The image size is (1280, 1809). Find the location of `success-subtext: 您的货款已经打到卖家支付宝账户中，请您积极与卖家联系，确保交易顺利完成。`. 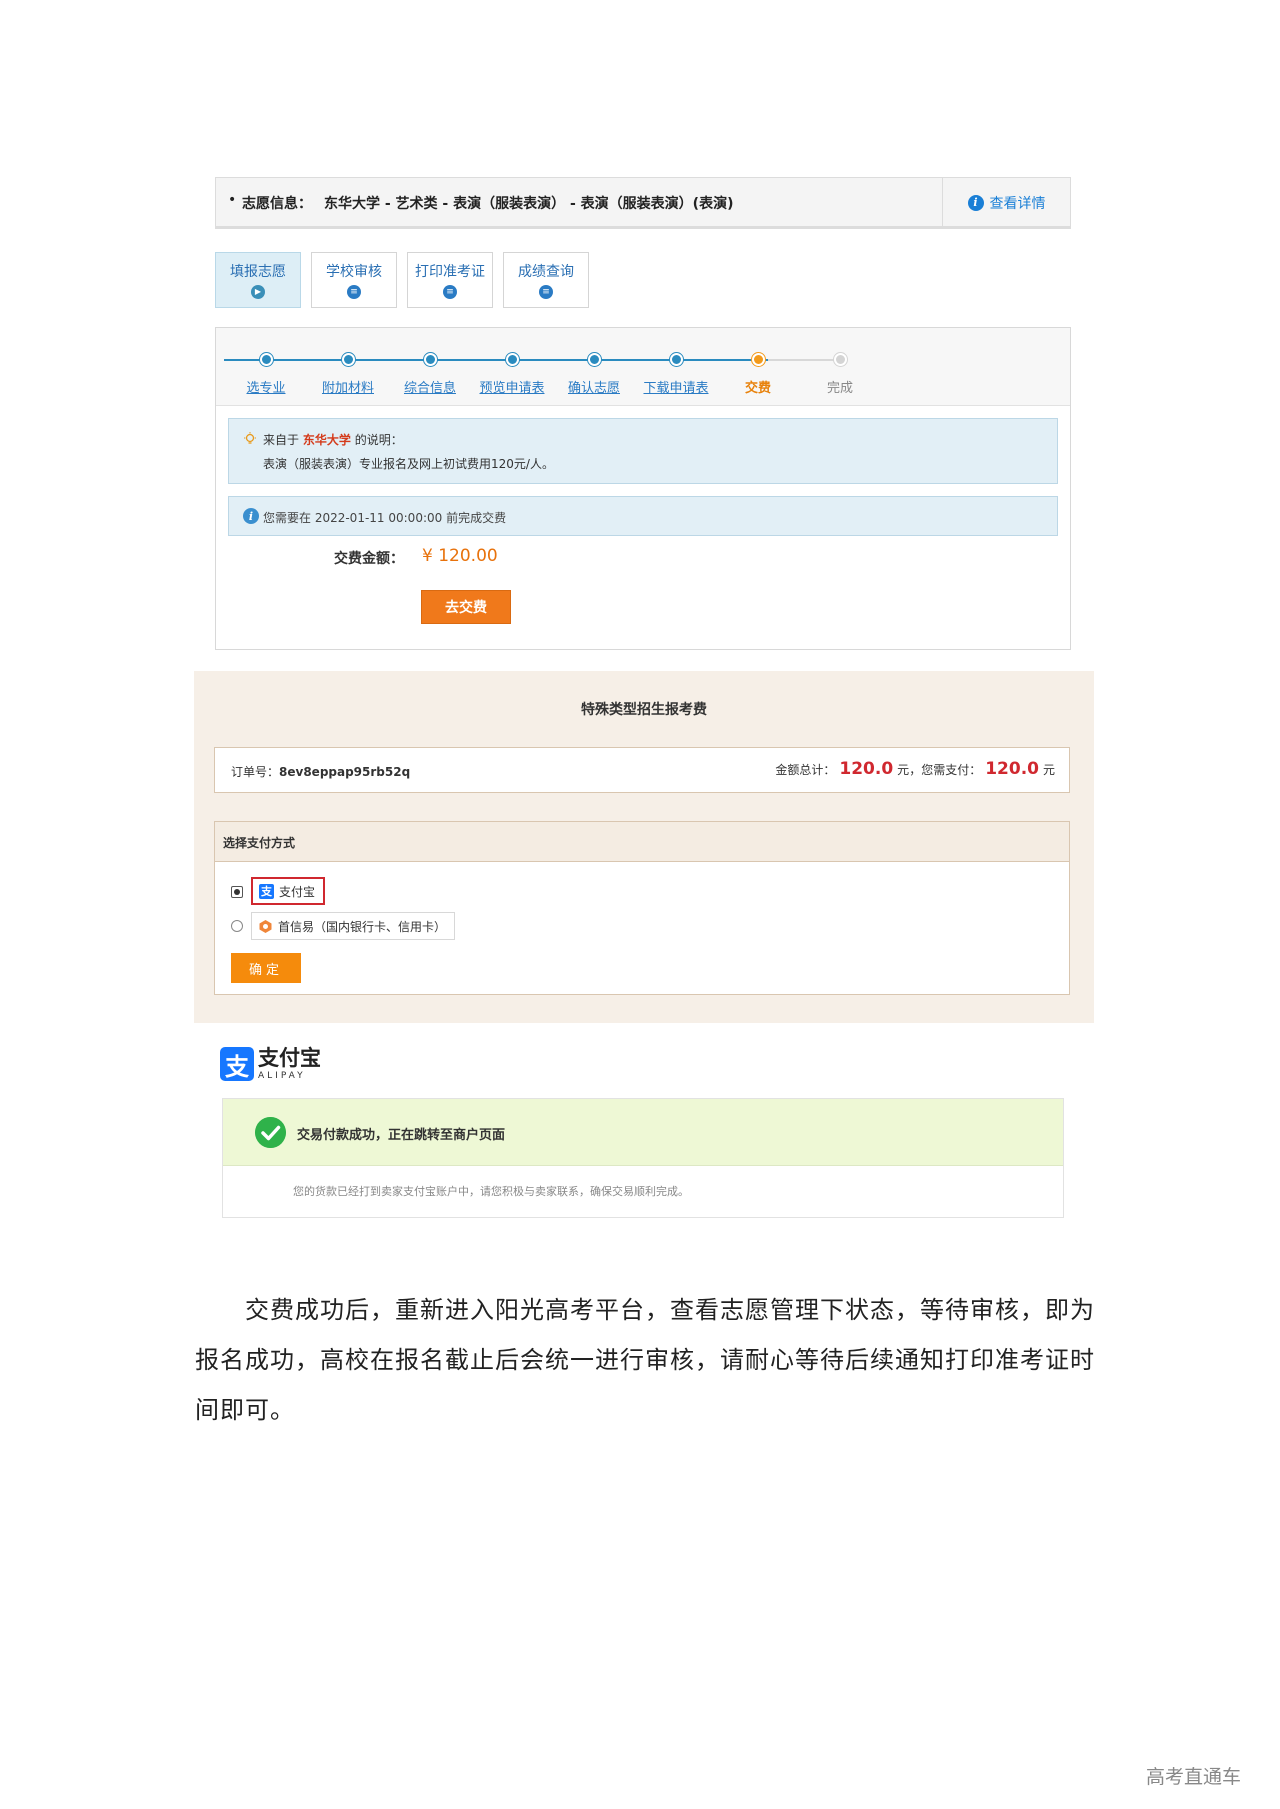

success-subtext: 您的货款已经打到卖家支付宝账户中，请您积极与卖家联系，确保交易顺利完成。 is located at coordinates (491, 1191).